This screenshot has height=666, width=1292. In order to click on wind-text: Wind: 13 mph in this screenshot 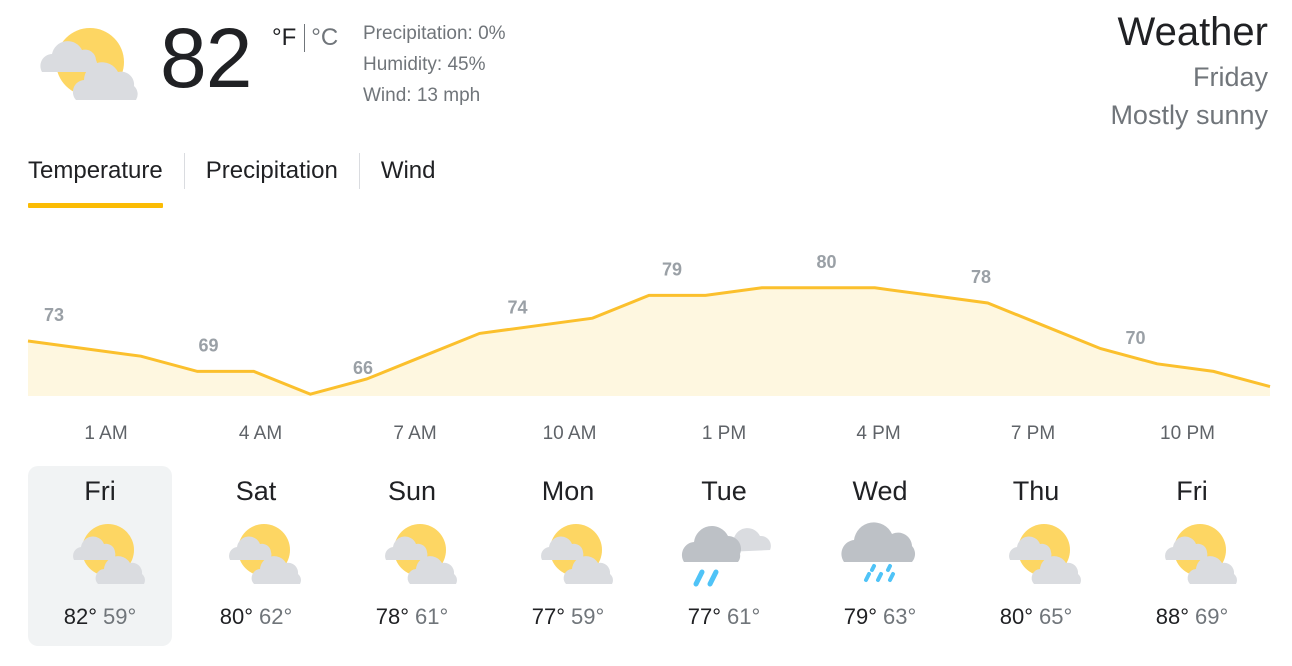, I will do `click(422, 95)`.